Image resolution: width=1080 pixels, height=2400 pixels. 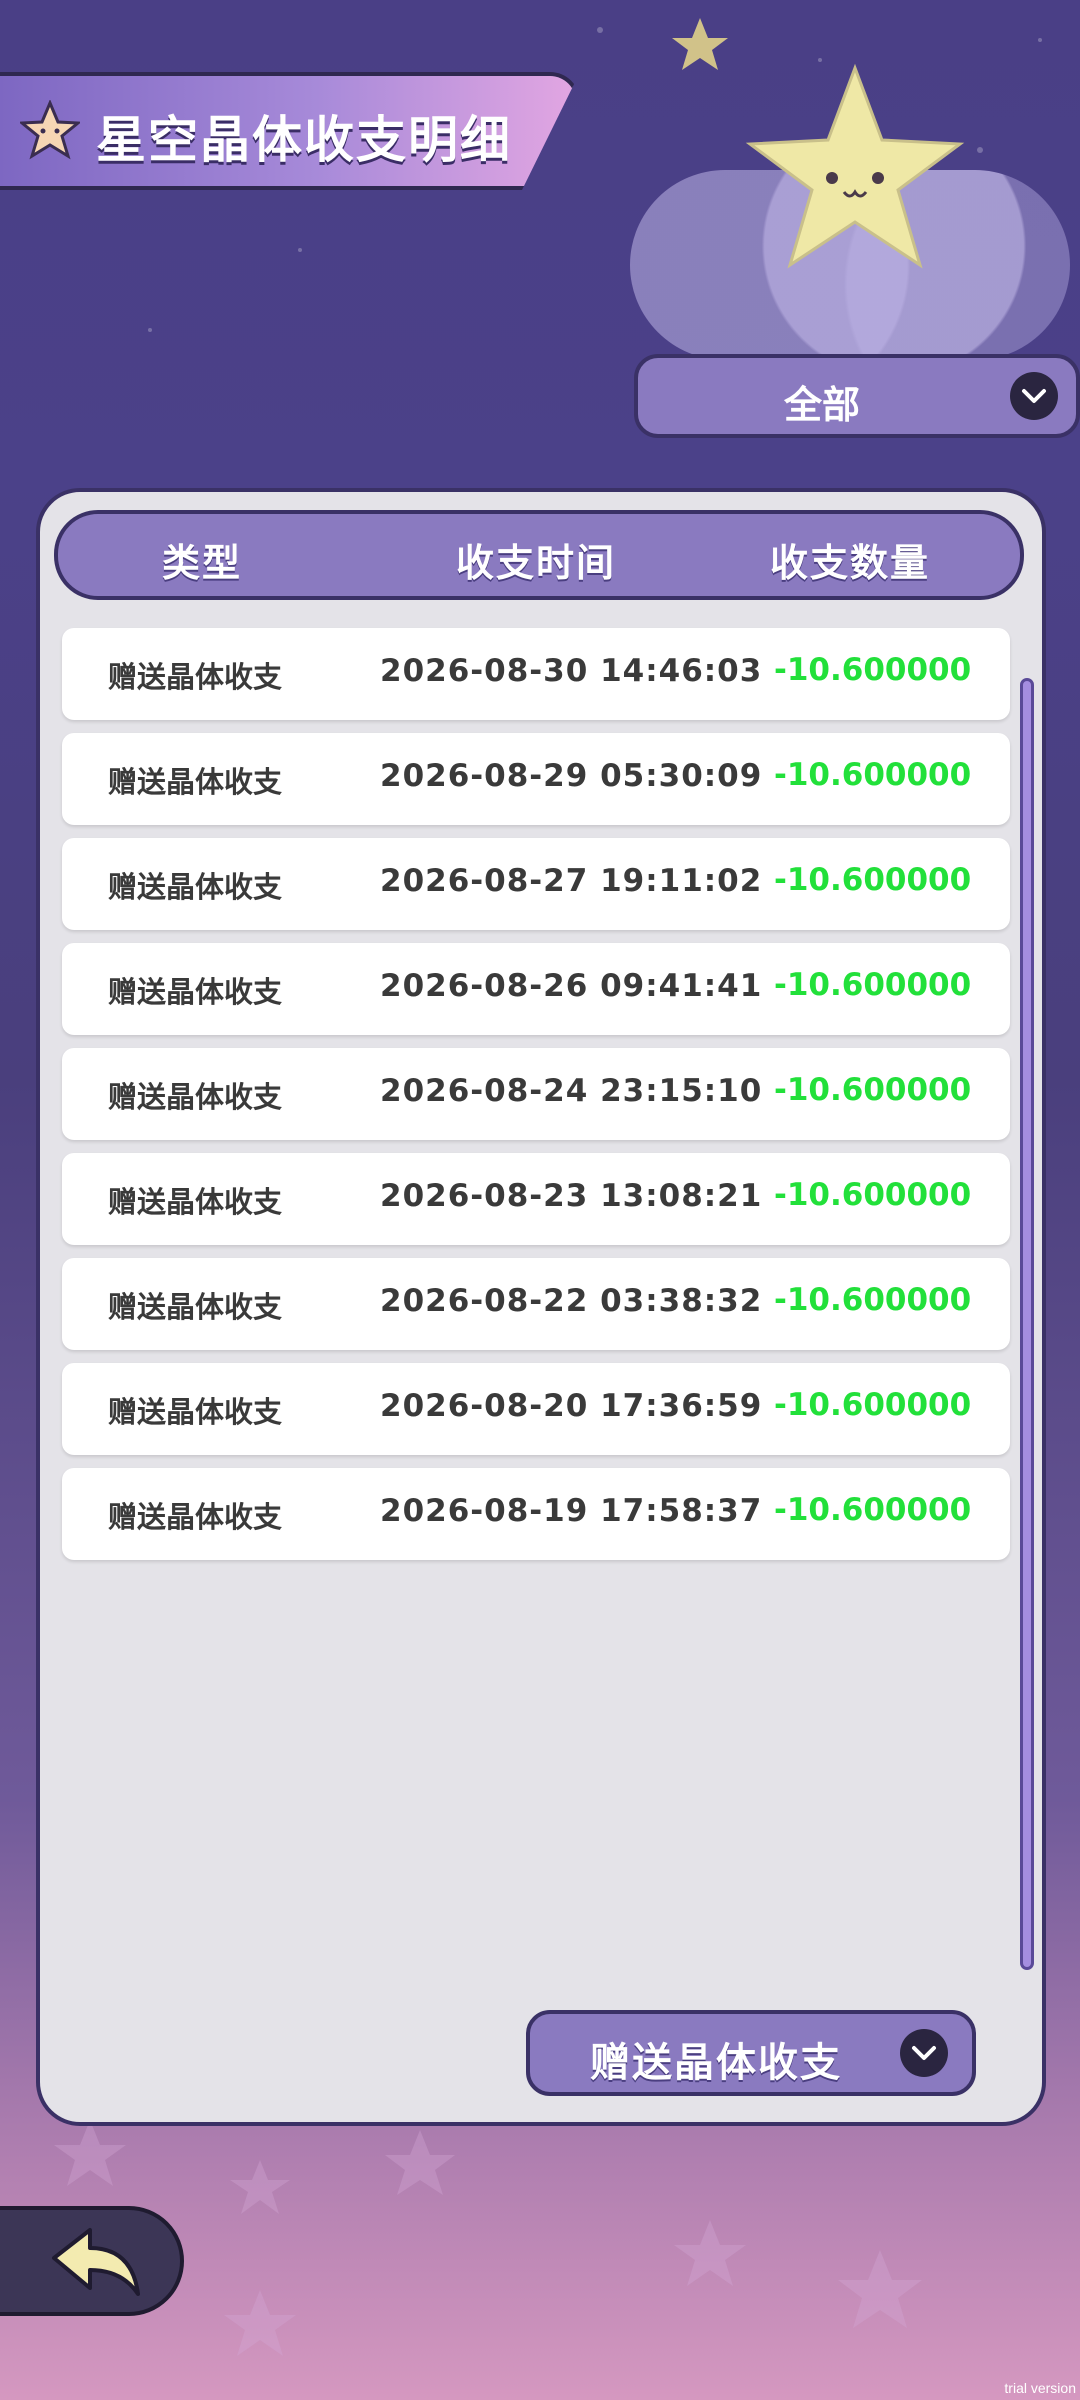 I want to click on table-row: 赠送晶体收支 2026-08-20 17:36:59 -10.600000, so click(x=536, y=1409).